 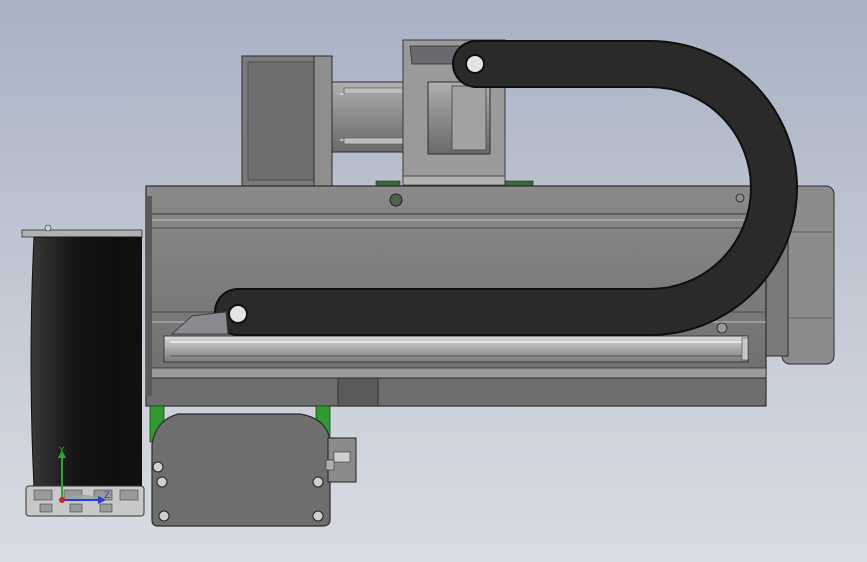 I want to click on x-axis-dot, so click(x=62, y=500).